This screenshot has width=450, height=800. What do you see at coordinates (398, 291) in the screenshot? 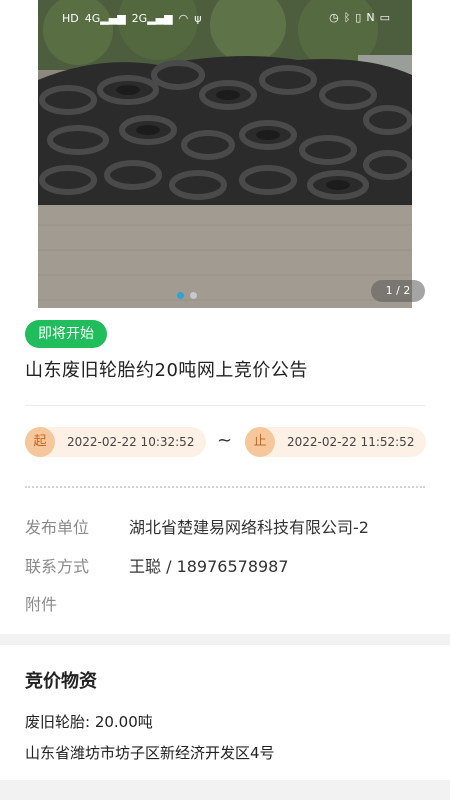
I see `gallery-page-counter: 1 / 2` at bounding box center [398, 291].